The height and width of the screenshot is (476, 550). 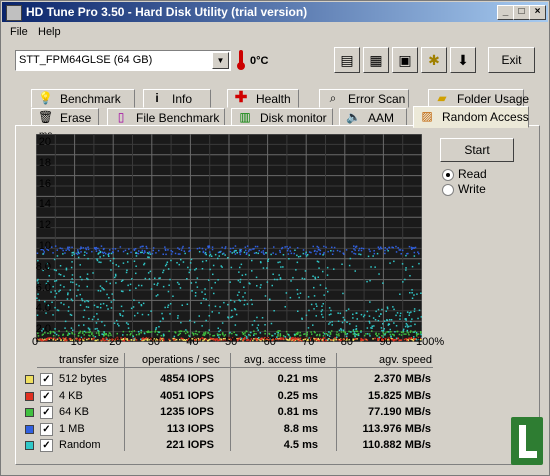 What do you see at coordinates (49, 32) in the screenshot?
I see `menu-help: Help` at bounding box center [49, 32].